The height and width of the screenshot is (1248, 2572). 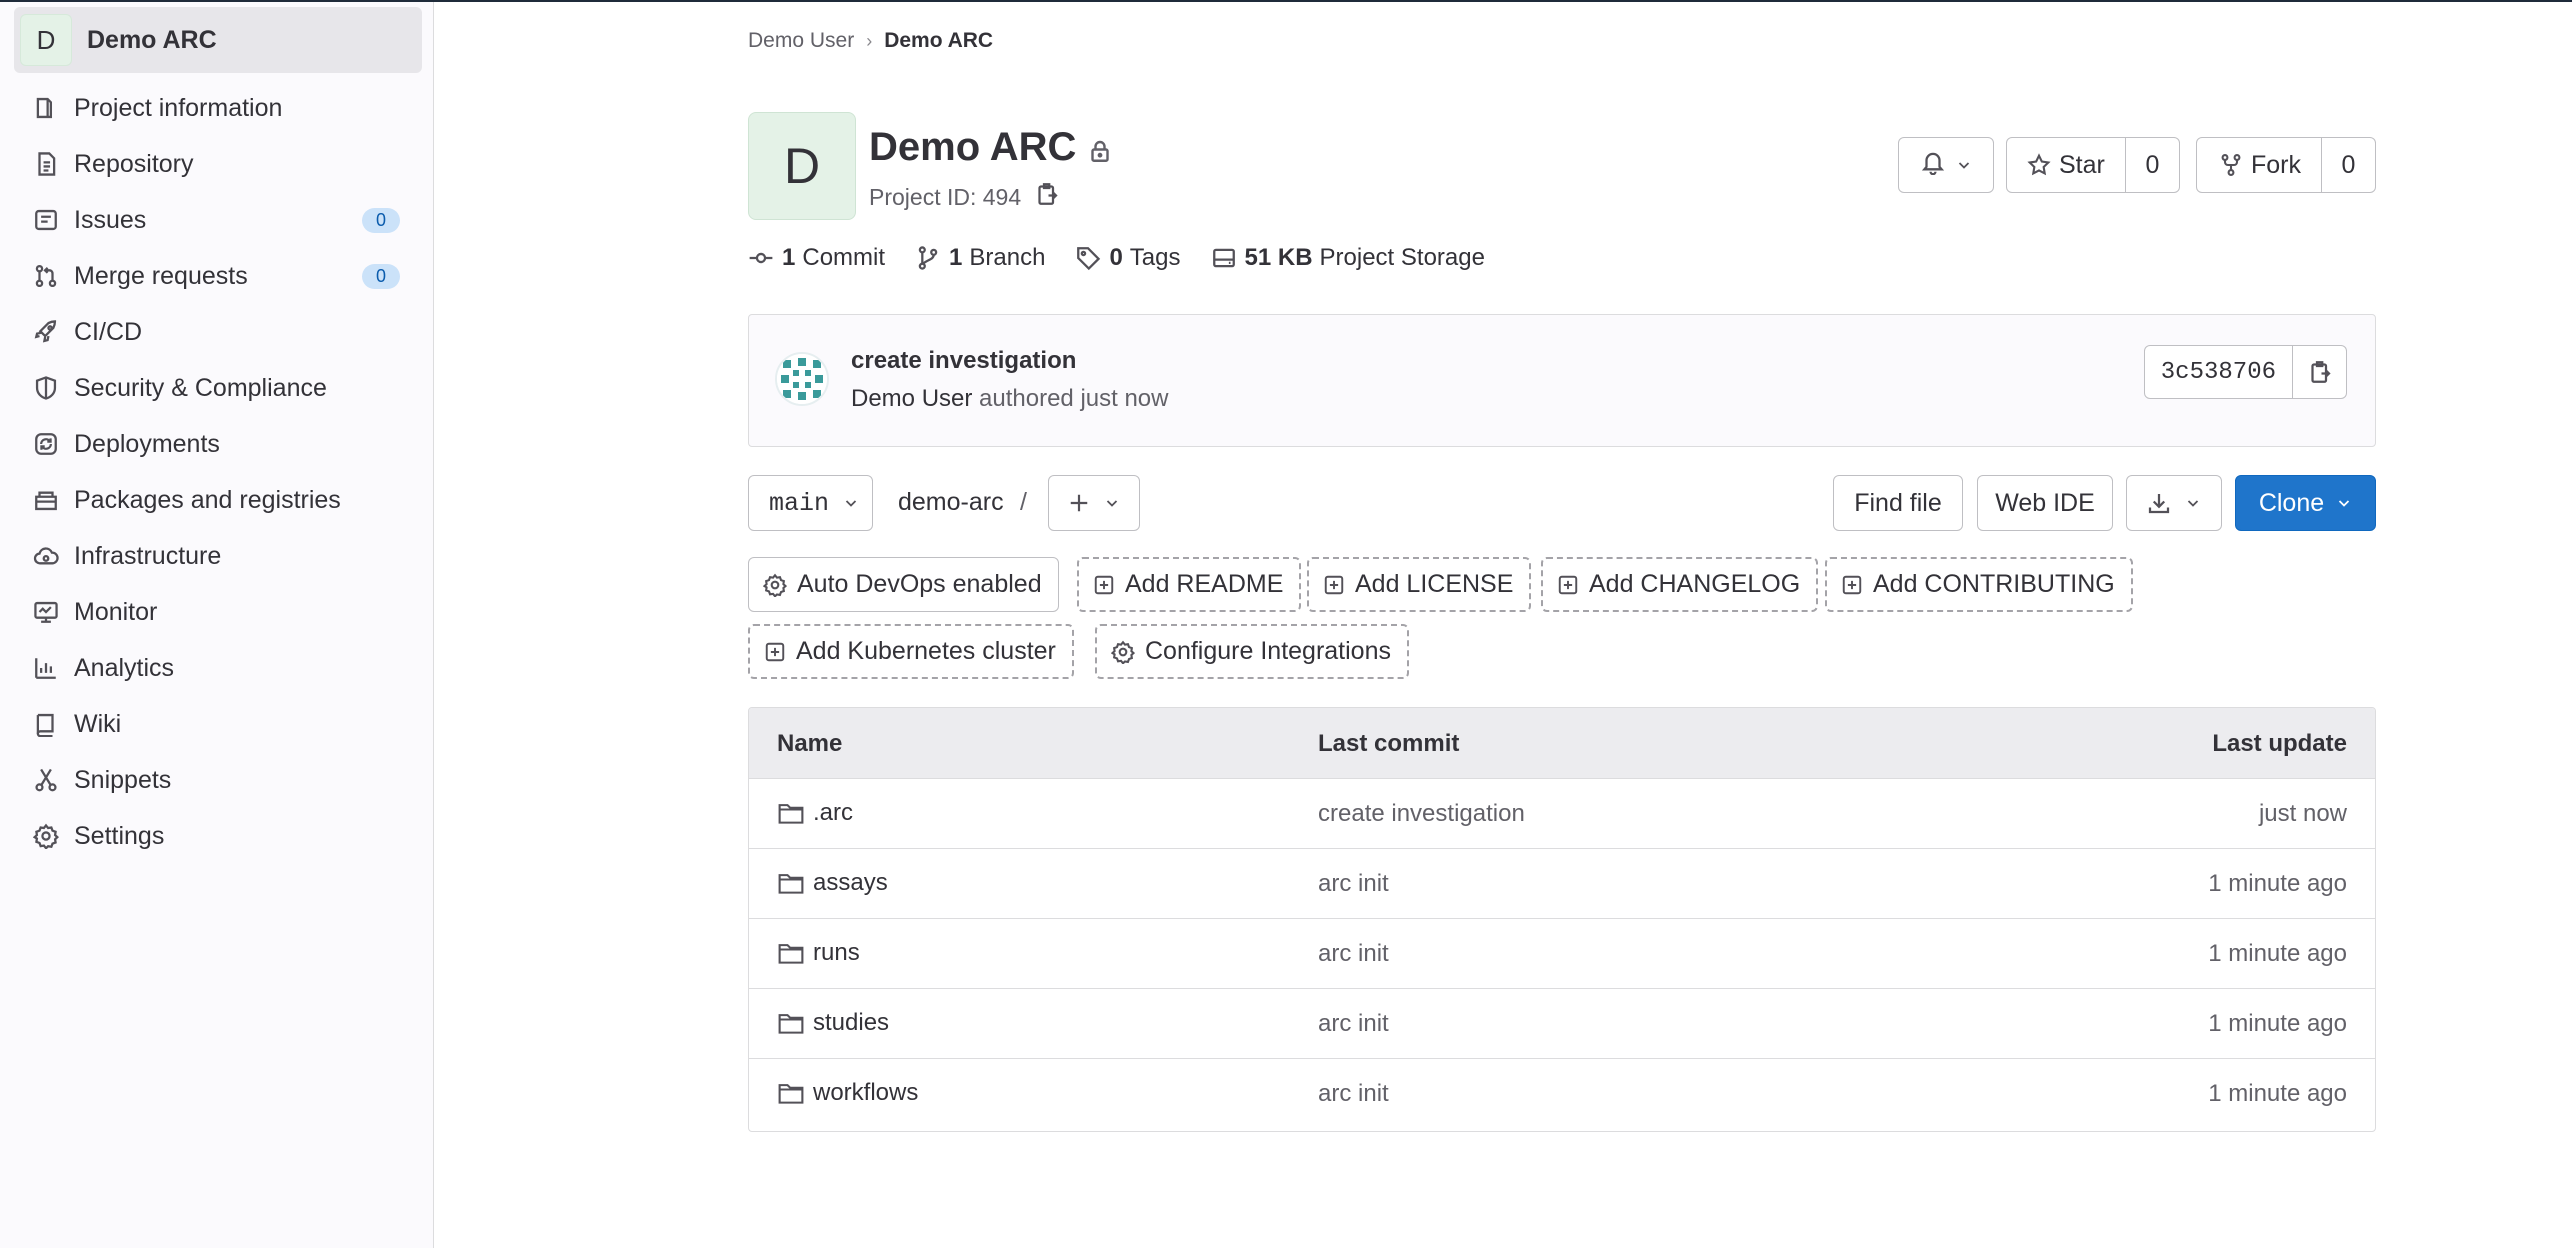 I want to click on copy-sha-button, so click(x=2320, y=372).